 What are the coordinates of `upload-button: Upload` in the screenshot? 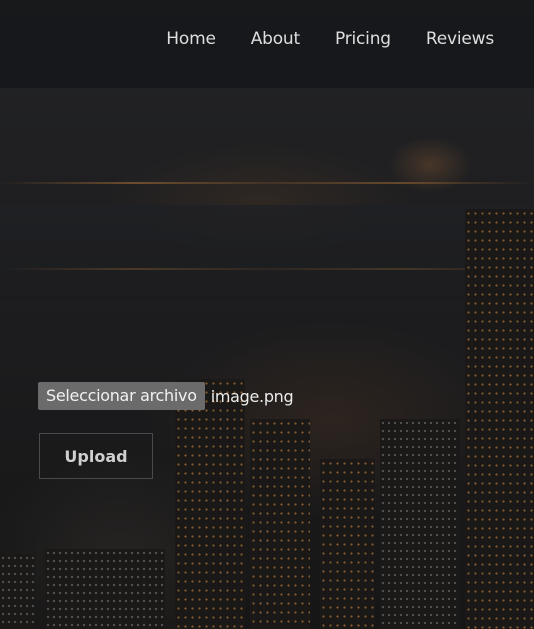 It's located at (96, 456).